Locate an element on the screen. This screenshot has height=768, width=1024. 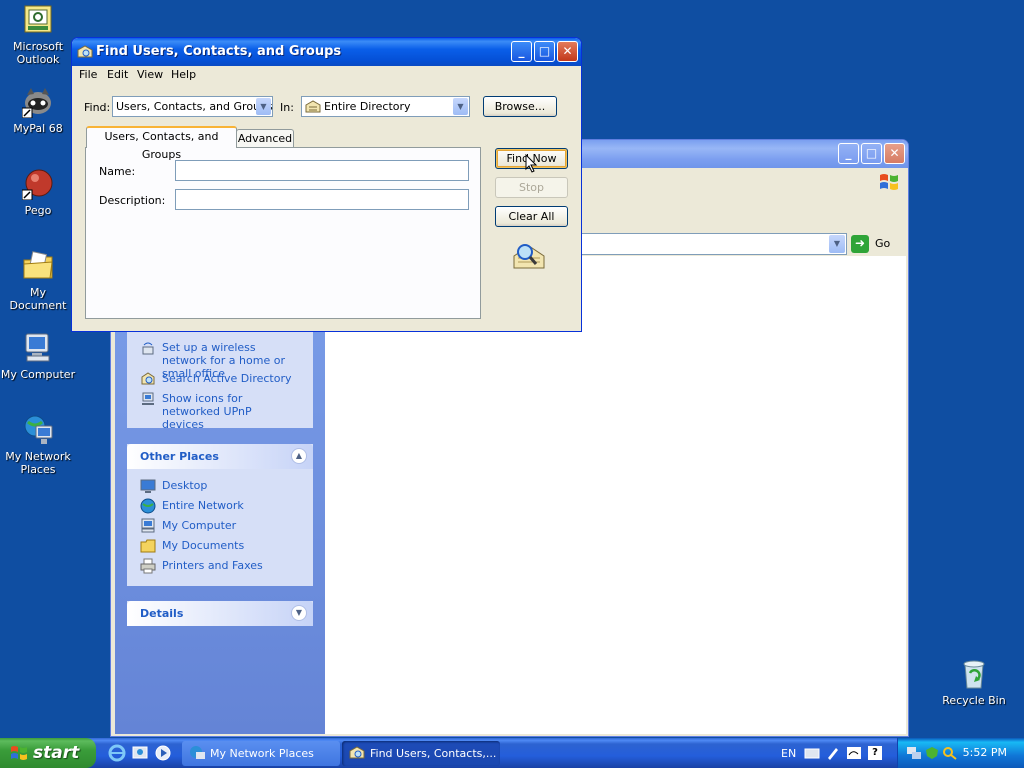
internet-explorer-icon is located at coordinates (117, 753).